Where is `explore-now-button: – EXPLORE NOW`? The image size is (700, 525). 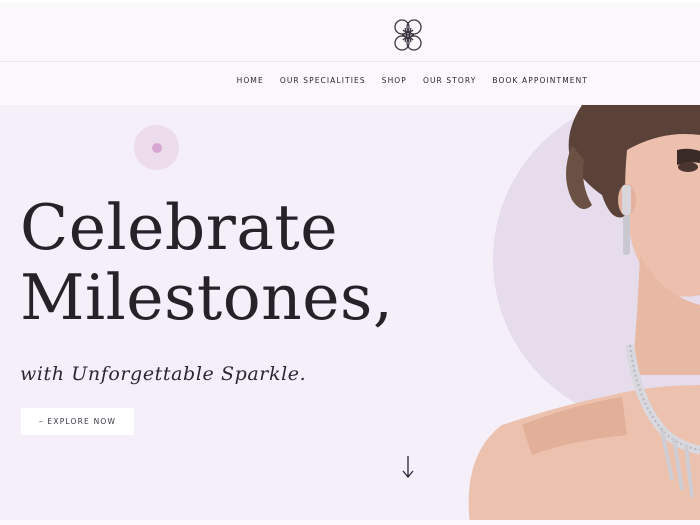 explore-now-button: – EXPLORE NOW is located at coordinates (77, 421).